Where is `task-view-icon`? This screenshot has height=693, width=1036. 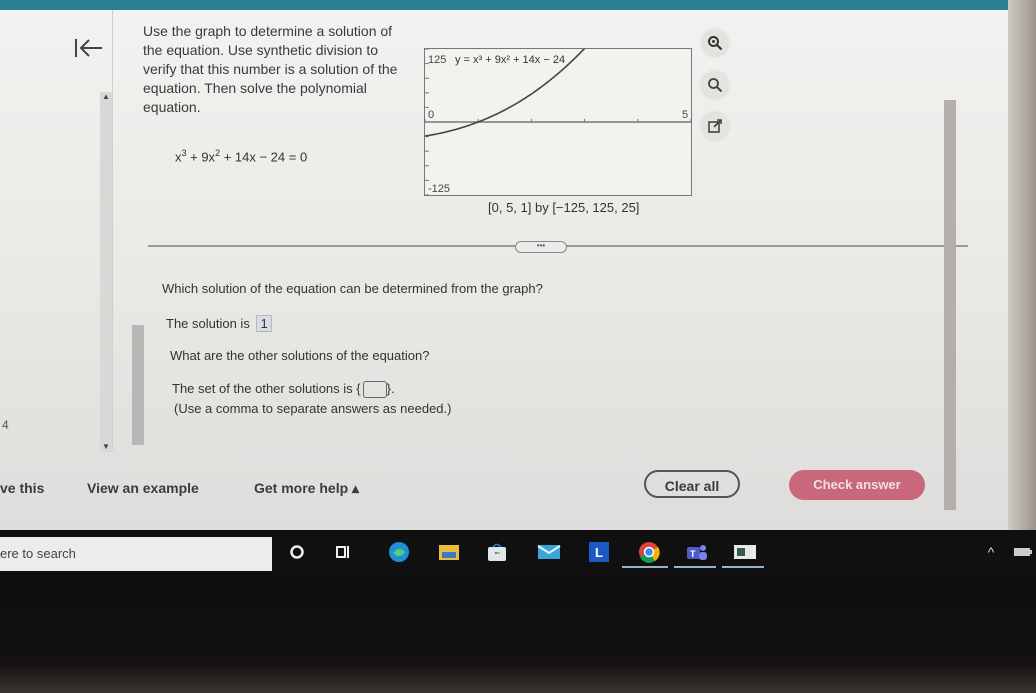 task-view-icon is located at coordinates (342, 552).